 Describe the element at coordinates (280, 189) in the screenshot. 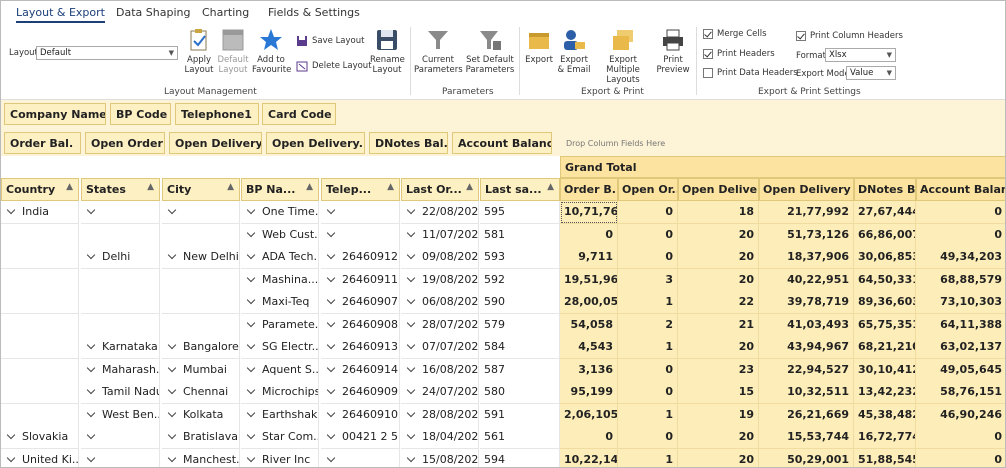

I see `row-header-bp-name: BP Na... ▲` at that location.